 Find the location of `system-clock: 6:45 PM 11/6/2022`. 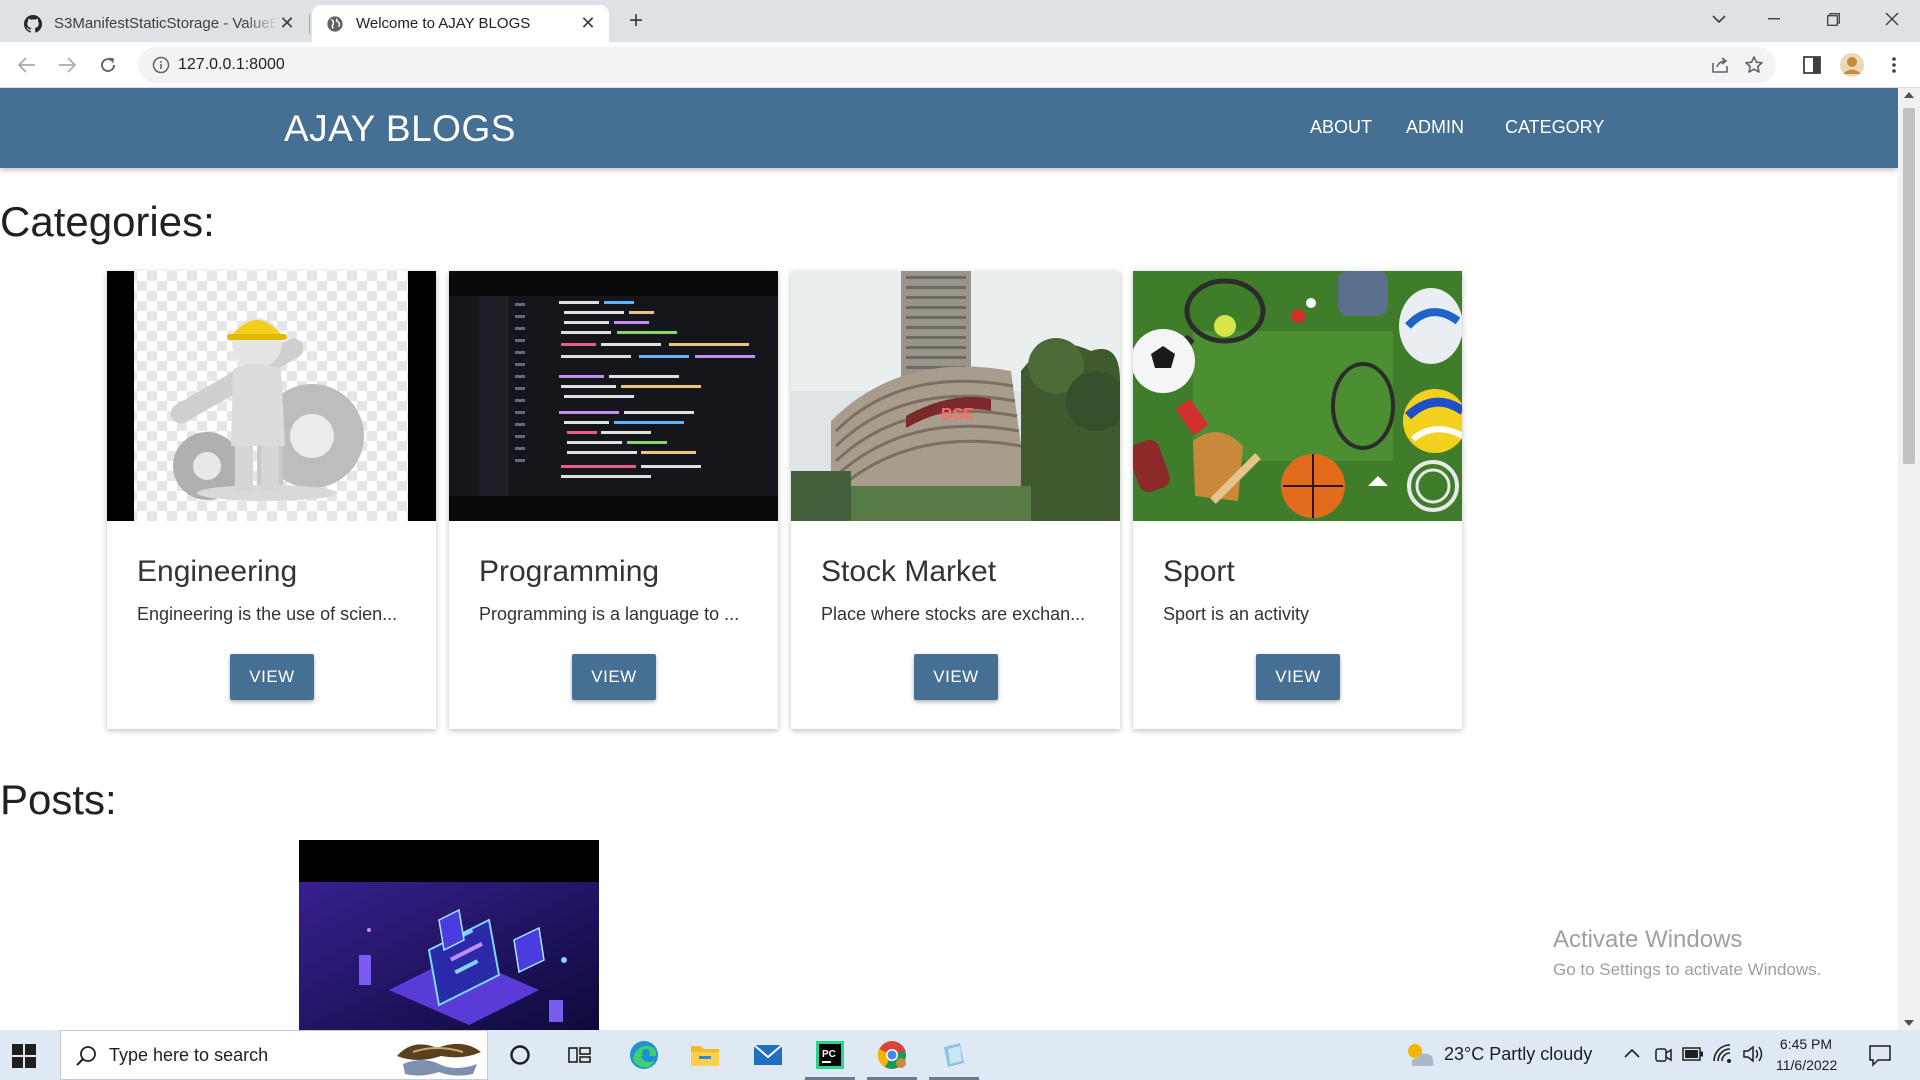

system-clock: 6:45 PM 11/6/2022 is located at coordinates (1807, 1055).